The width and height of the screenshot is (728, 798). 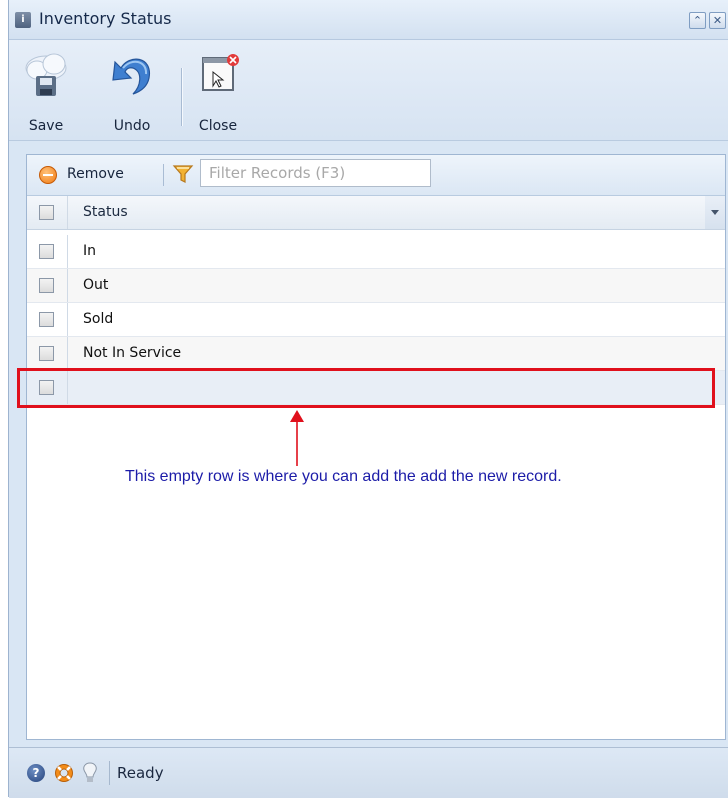 What do you see at coordinates (717, 20) in the screenshot?
I see `close-window-button: ✕` at bounding box center [717, 20].